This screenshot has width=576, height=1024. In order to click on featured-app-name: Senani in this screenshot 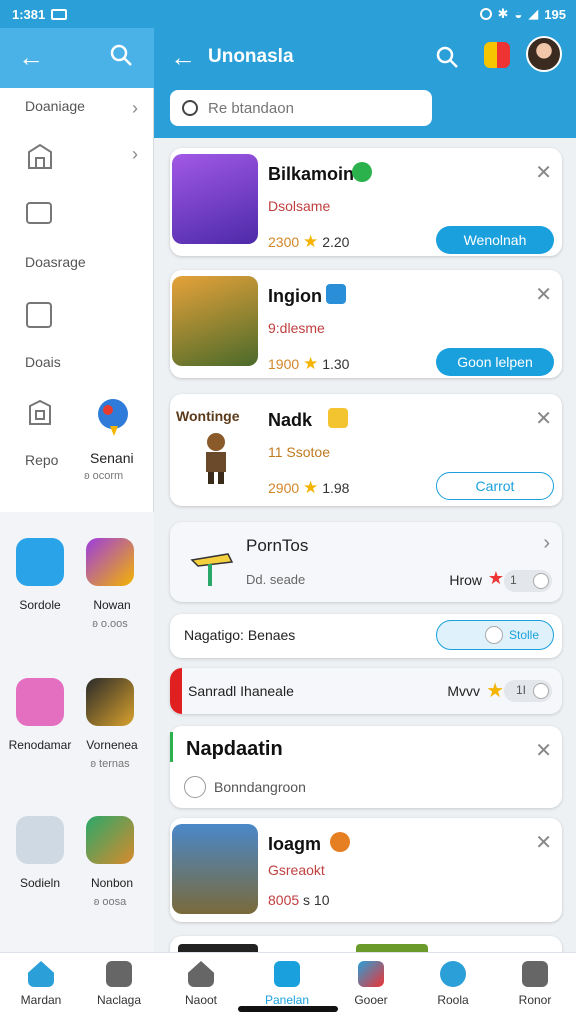, I will do `click(112, 458)`.